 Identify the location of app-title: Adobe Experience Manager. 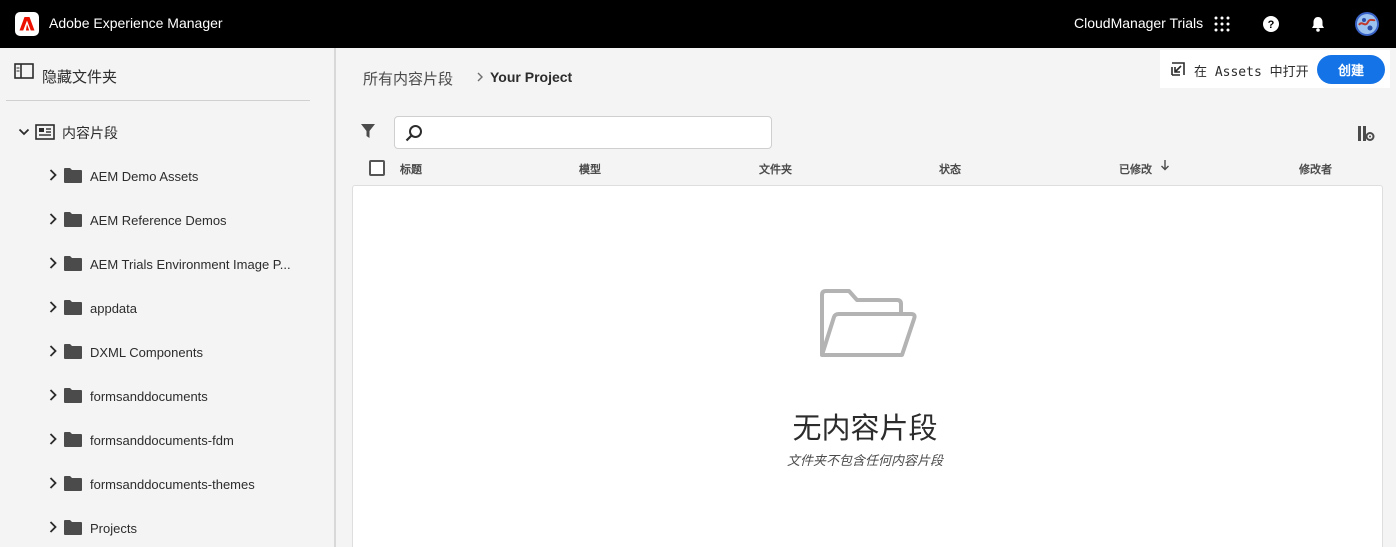
(136, 23).